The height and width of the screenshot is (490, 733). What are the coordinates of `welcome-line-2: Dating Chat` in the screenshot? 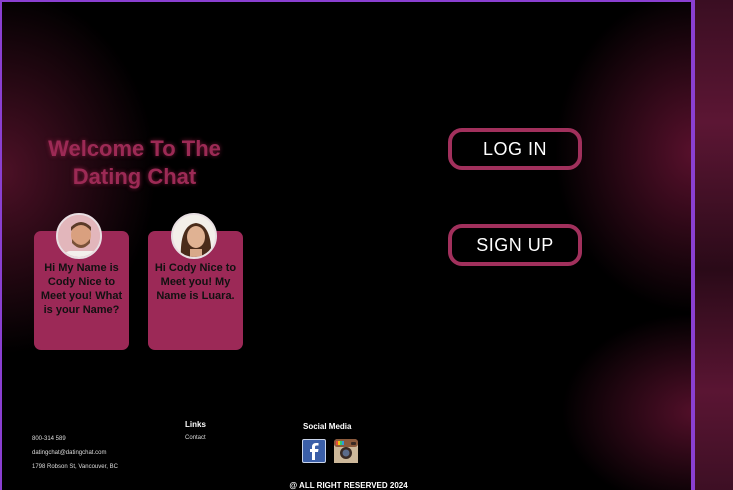 It's located at (134, 176).